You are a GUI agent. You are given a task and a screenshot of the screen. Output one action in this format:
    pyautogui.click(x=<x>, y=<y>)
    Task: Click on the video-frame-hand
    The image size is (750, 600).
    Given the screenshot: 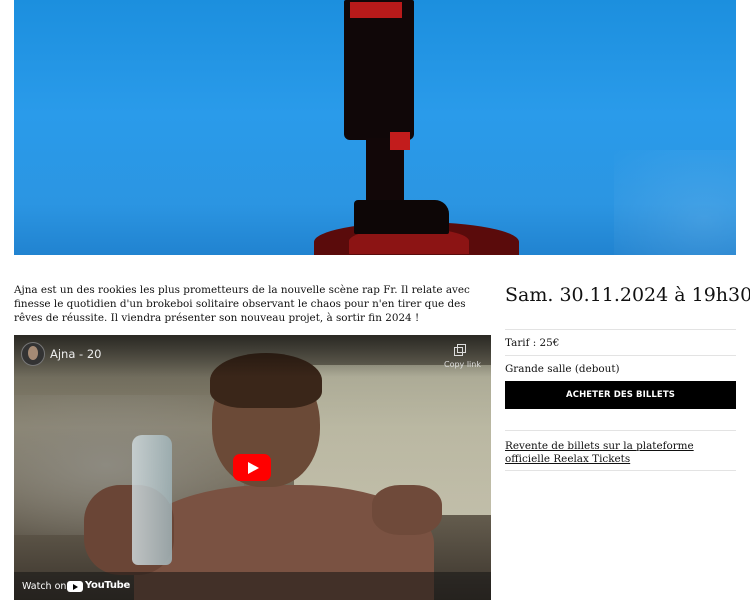 What is the action you would take?
    pyautogui.click(x=407, y=510)
    